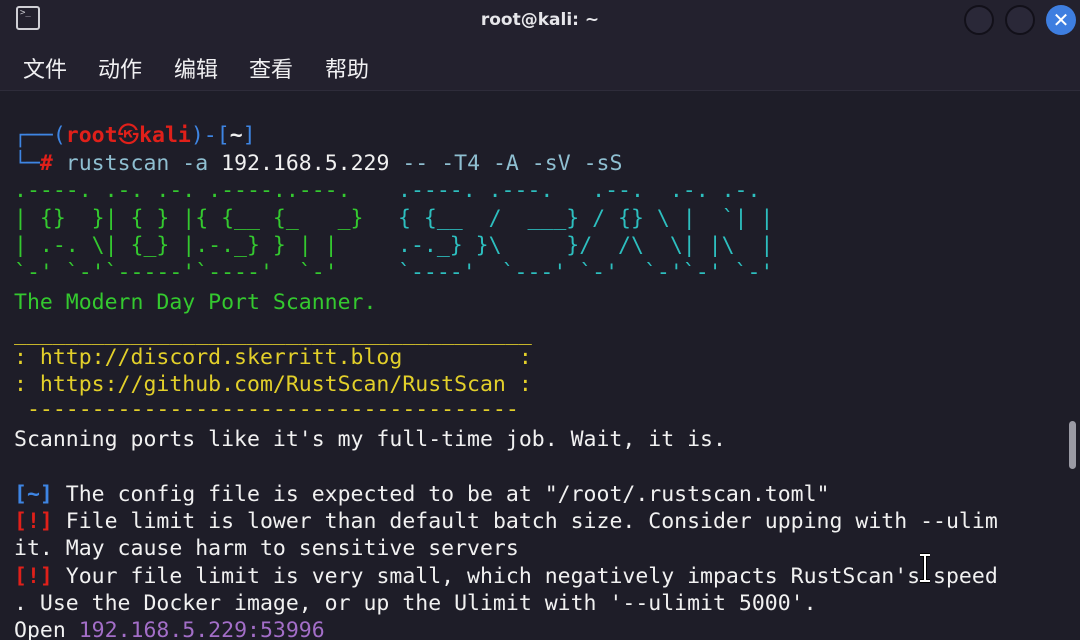  Describe the element at coordinates (273, 357) in the screenshot. I see `link-line: : http://discord.skerritt.blog :` at that location.